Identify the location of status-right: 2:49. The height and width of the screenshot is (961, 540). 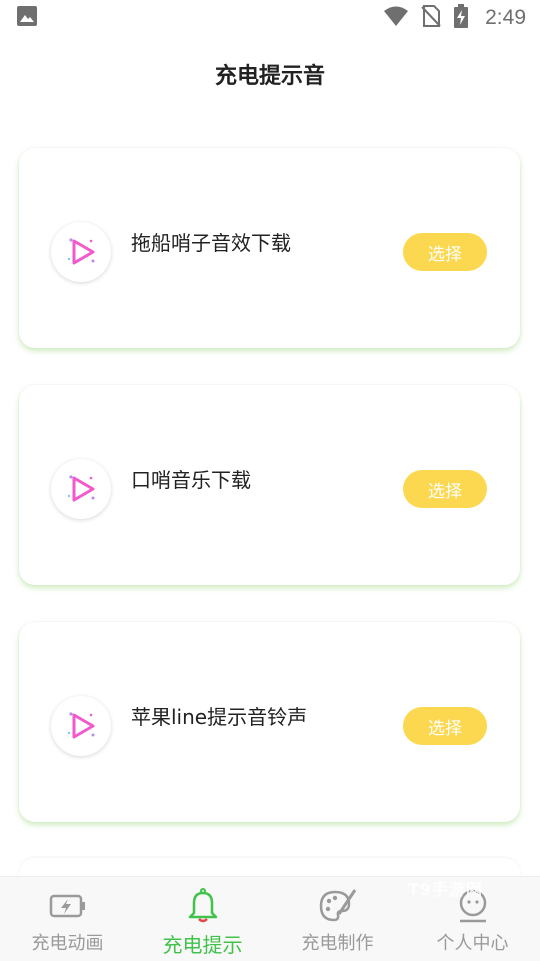
(454, 18).